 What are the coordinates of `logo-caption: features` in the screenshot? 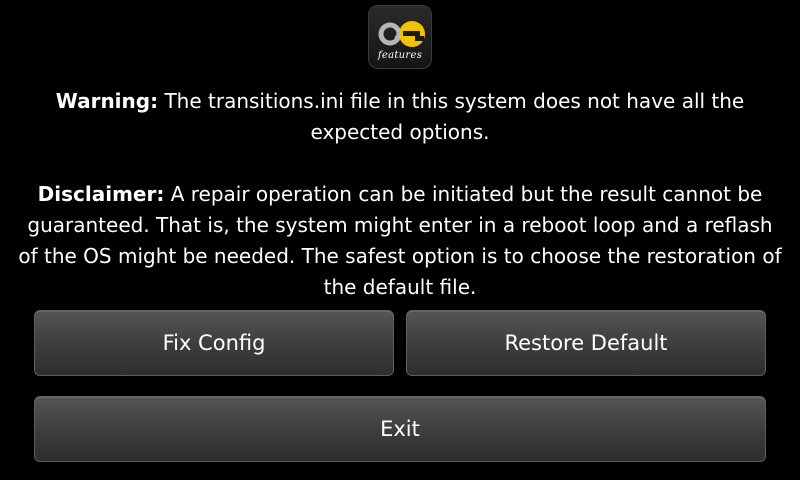 It's located at (400, 55).